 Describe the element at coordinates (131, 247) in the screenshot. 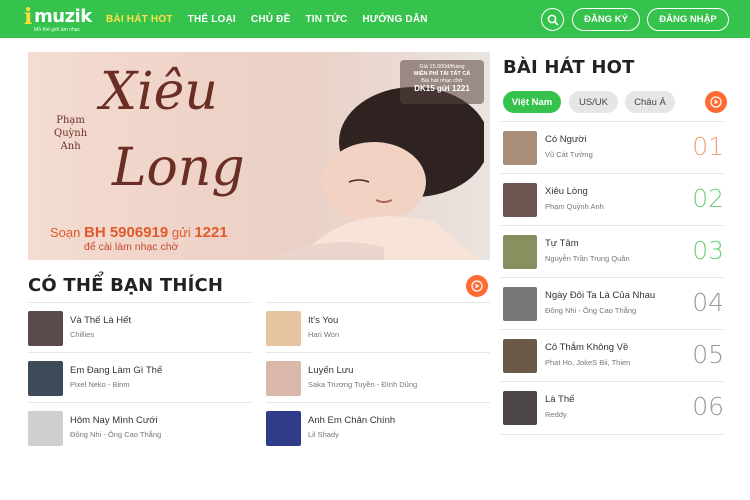

I see `banner-sms-note: để cài làm nhạc chờ` at that location.